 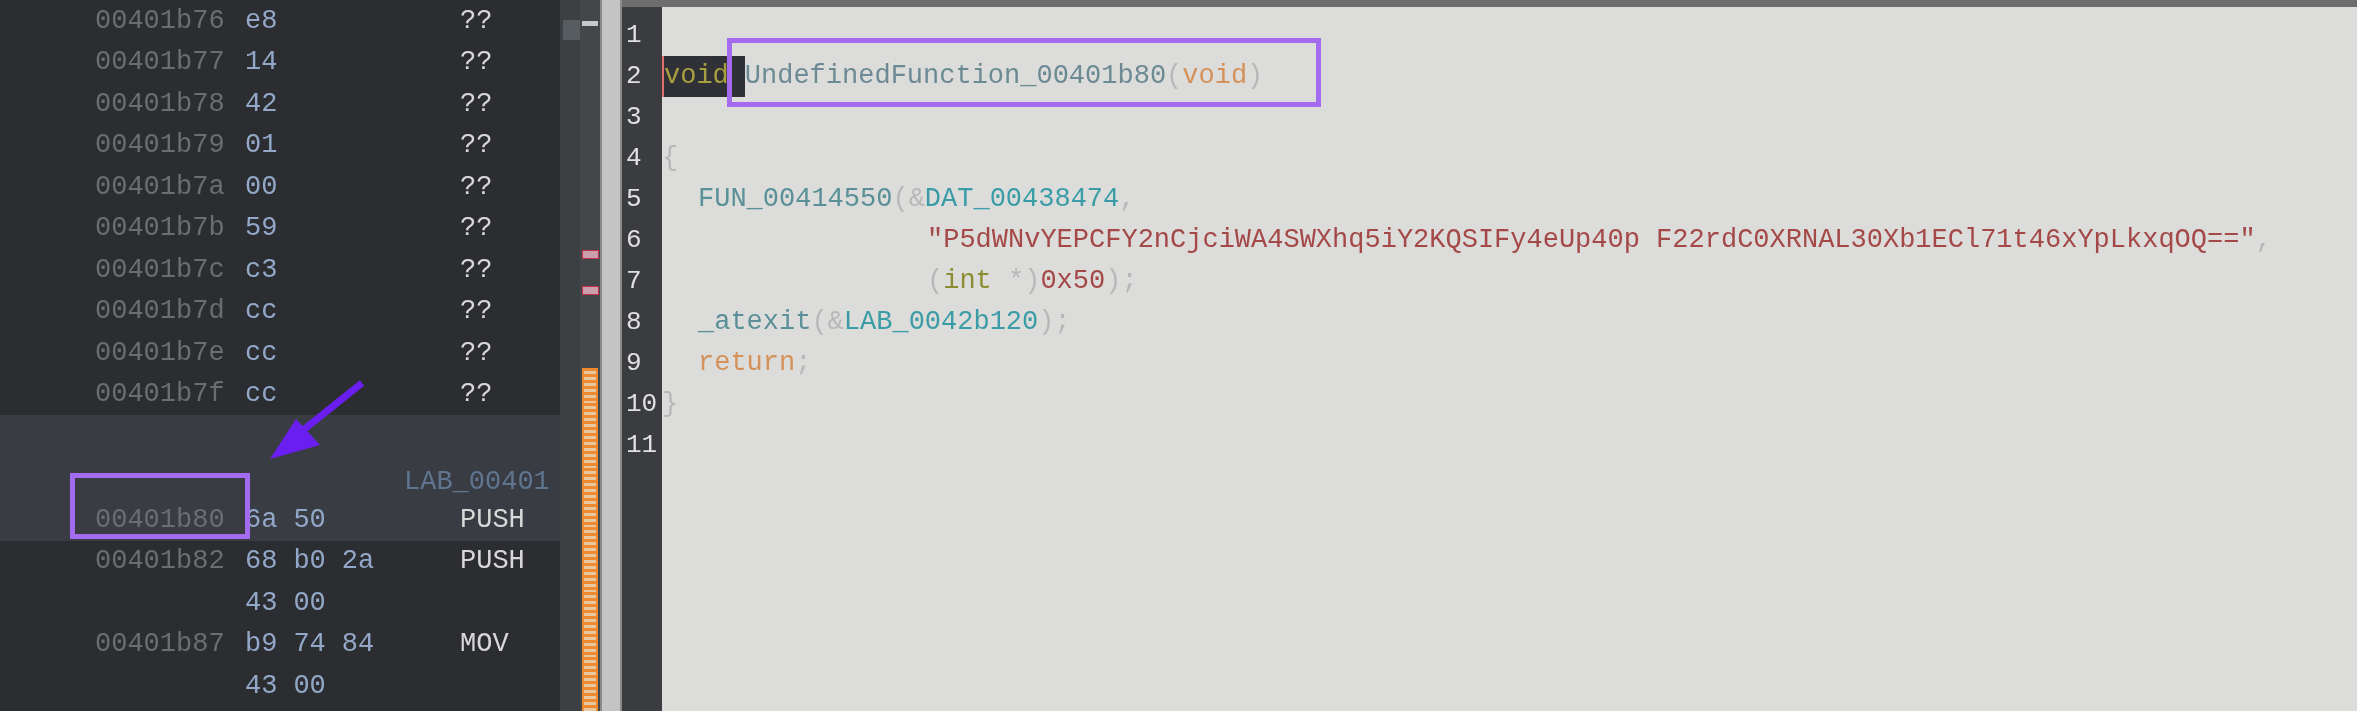 I want to click on code-token: "P5dWNvYEPCFY2nCjciWA4SWXhq5iY2KQSIFy4eUp40p F22rdC0XRNAL30Xb1ECl71t46xYpLkxqOQ==", so click(x=1591, y=240).